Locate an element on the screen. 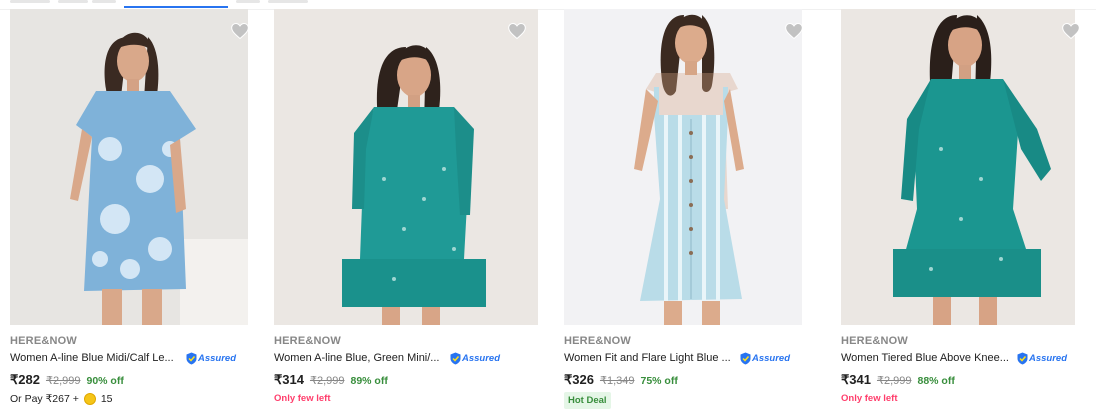 The height and width of the screenshot is (417, 1096). discount-percent: 90% off is located at coordinates (105, 381).